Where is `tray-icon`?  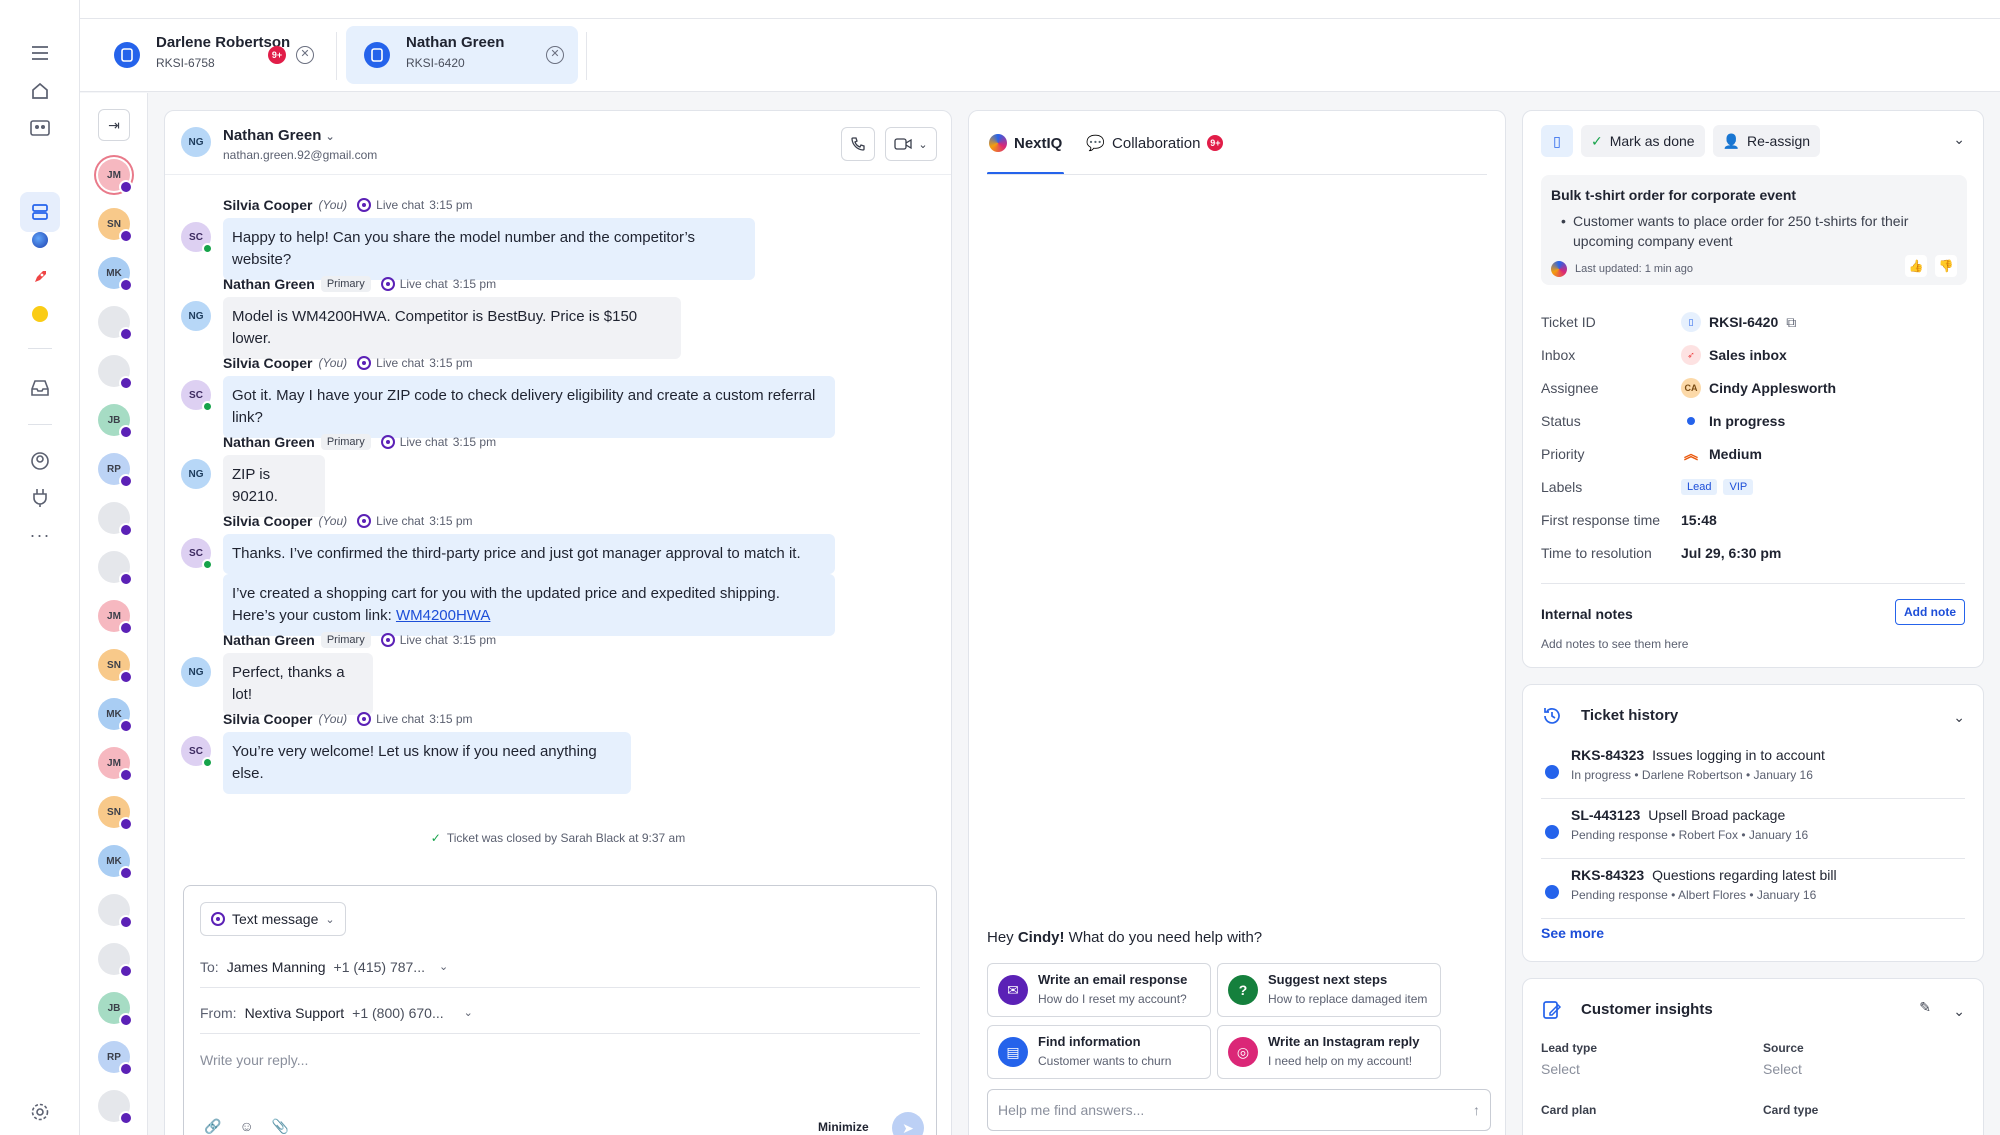 tray-icon is located at coordinates (40, 388).